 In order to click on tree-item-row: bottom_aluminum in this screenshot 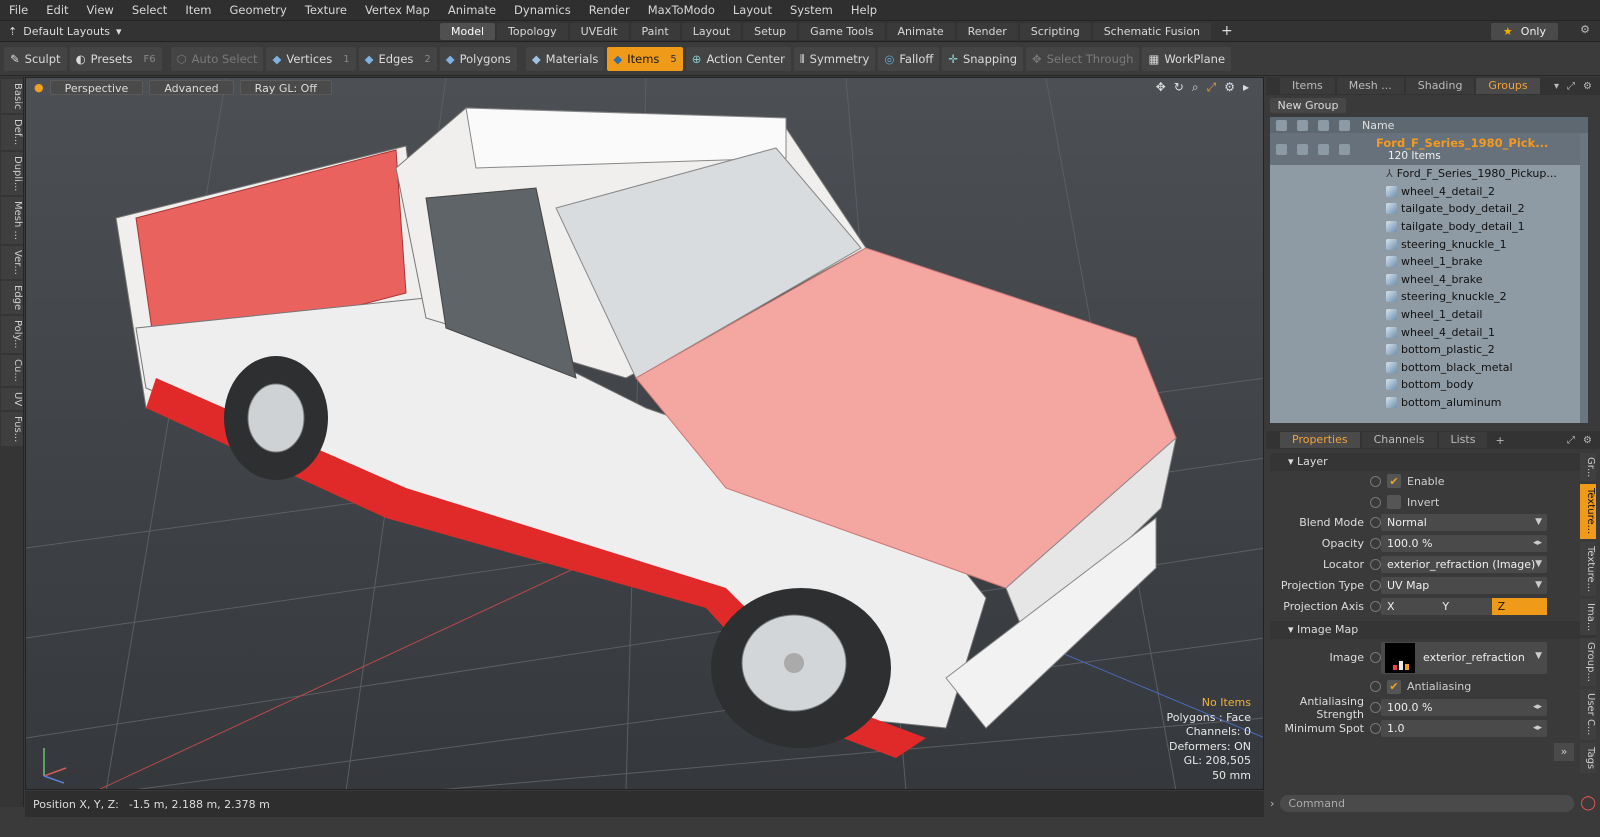, I will do `click(1429, 403)`.